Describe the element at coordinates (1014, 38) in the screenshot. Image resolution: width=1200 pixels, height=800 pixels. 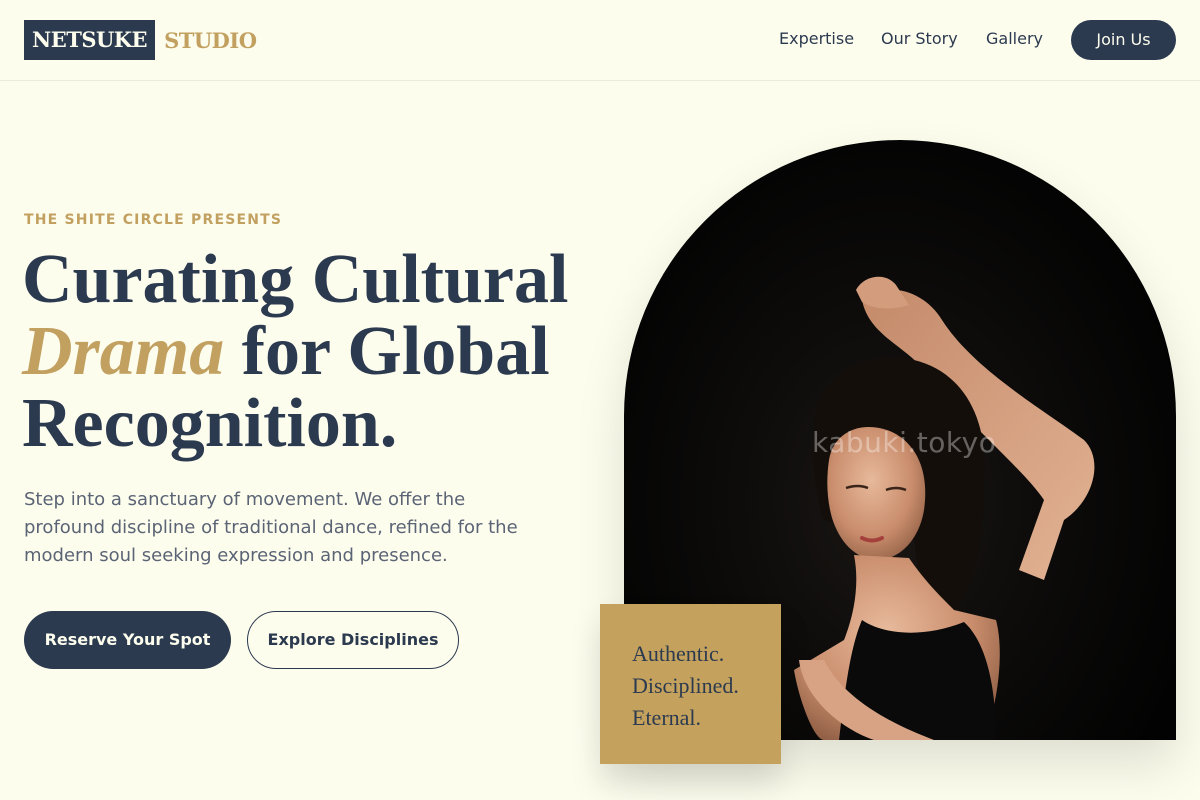
I see `nav-link-gallery: Gallery` at that location.